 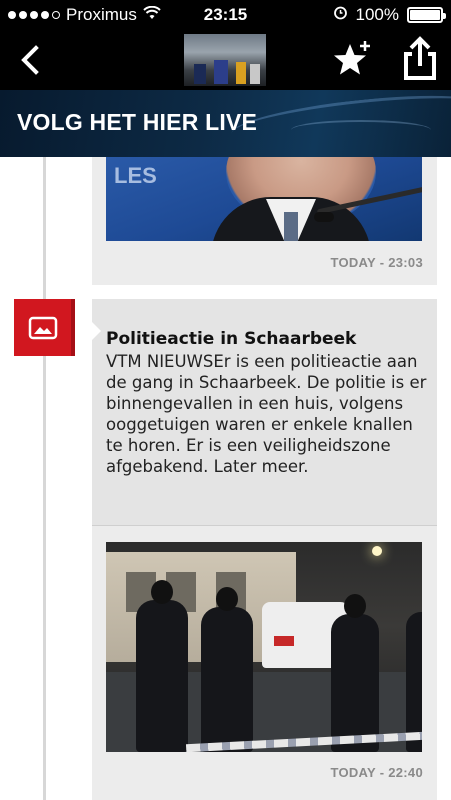 I want to click on banner-title: VOLG HET HIER LIVE, so click(x=137, y=122).